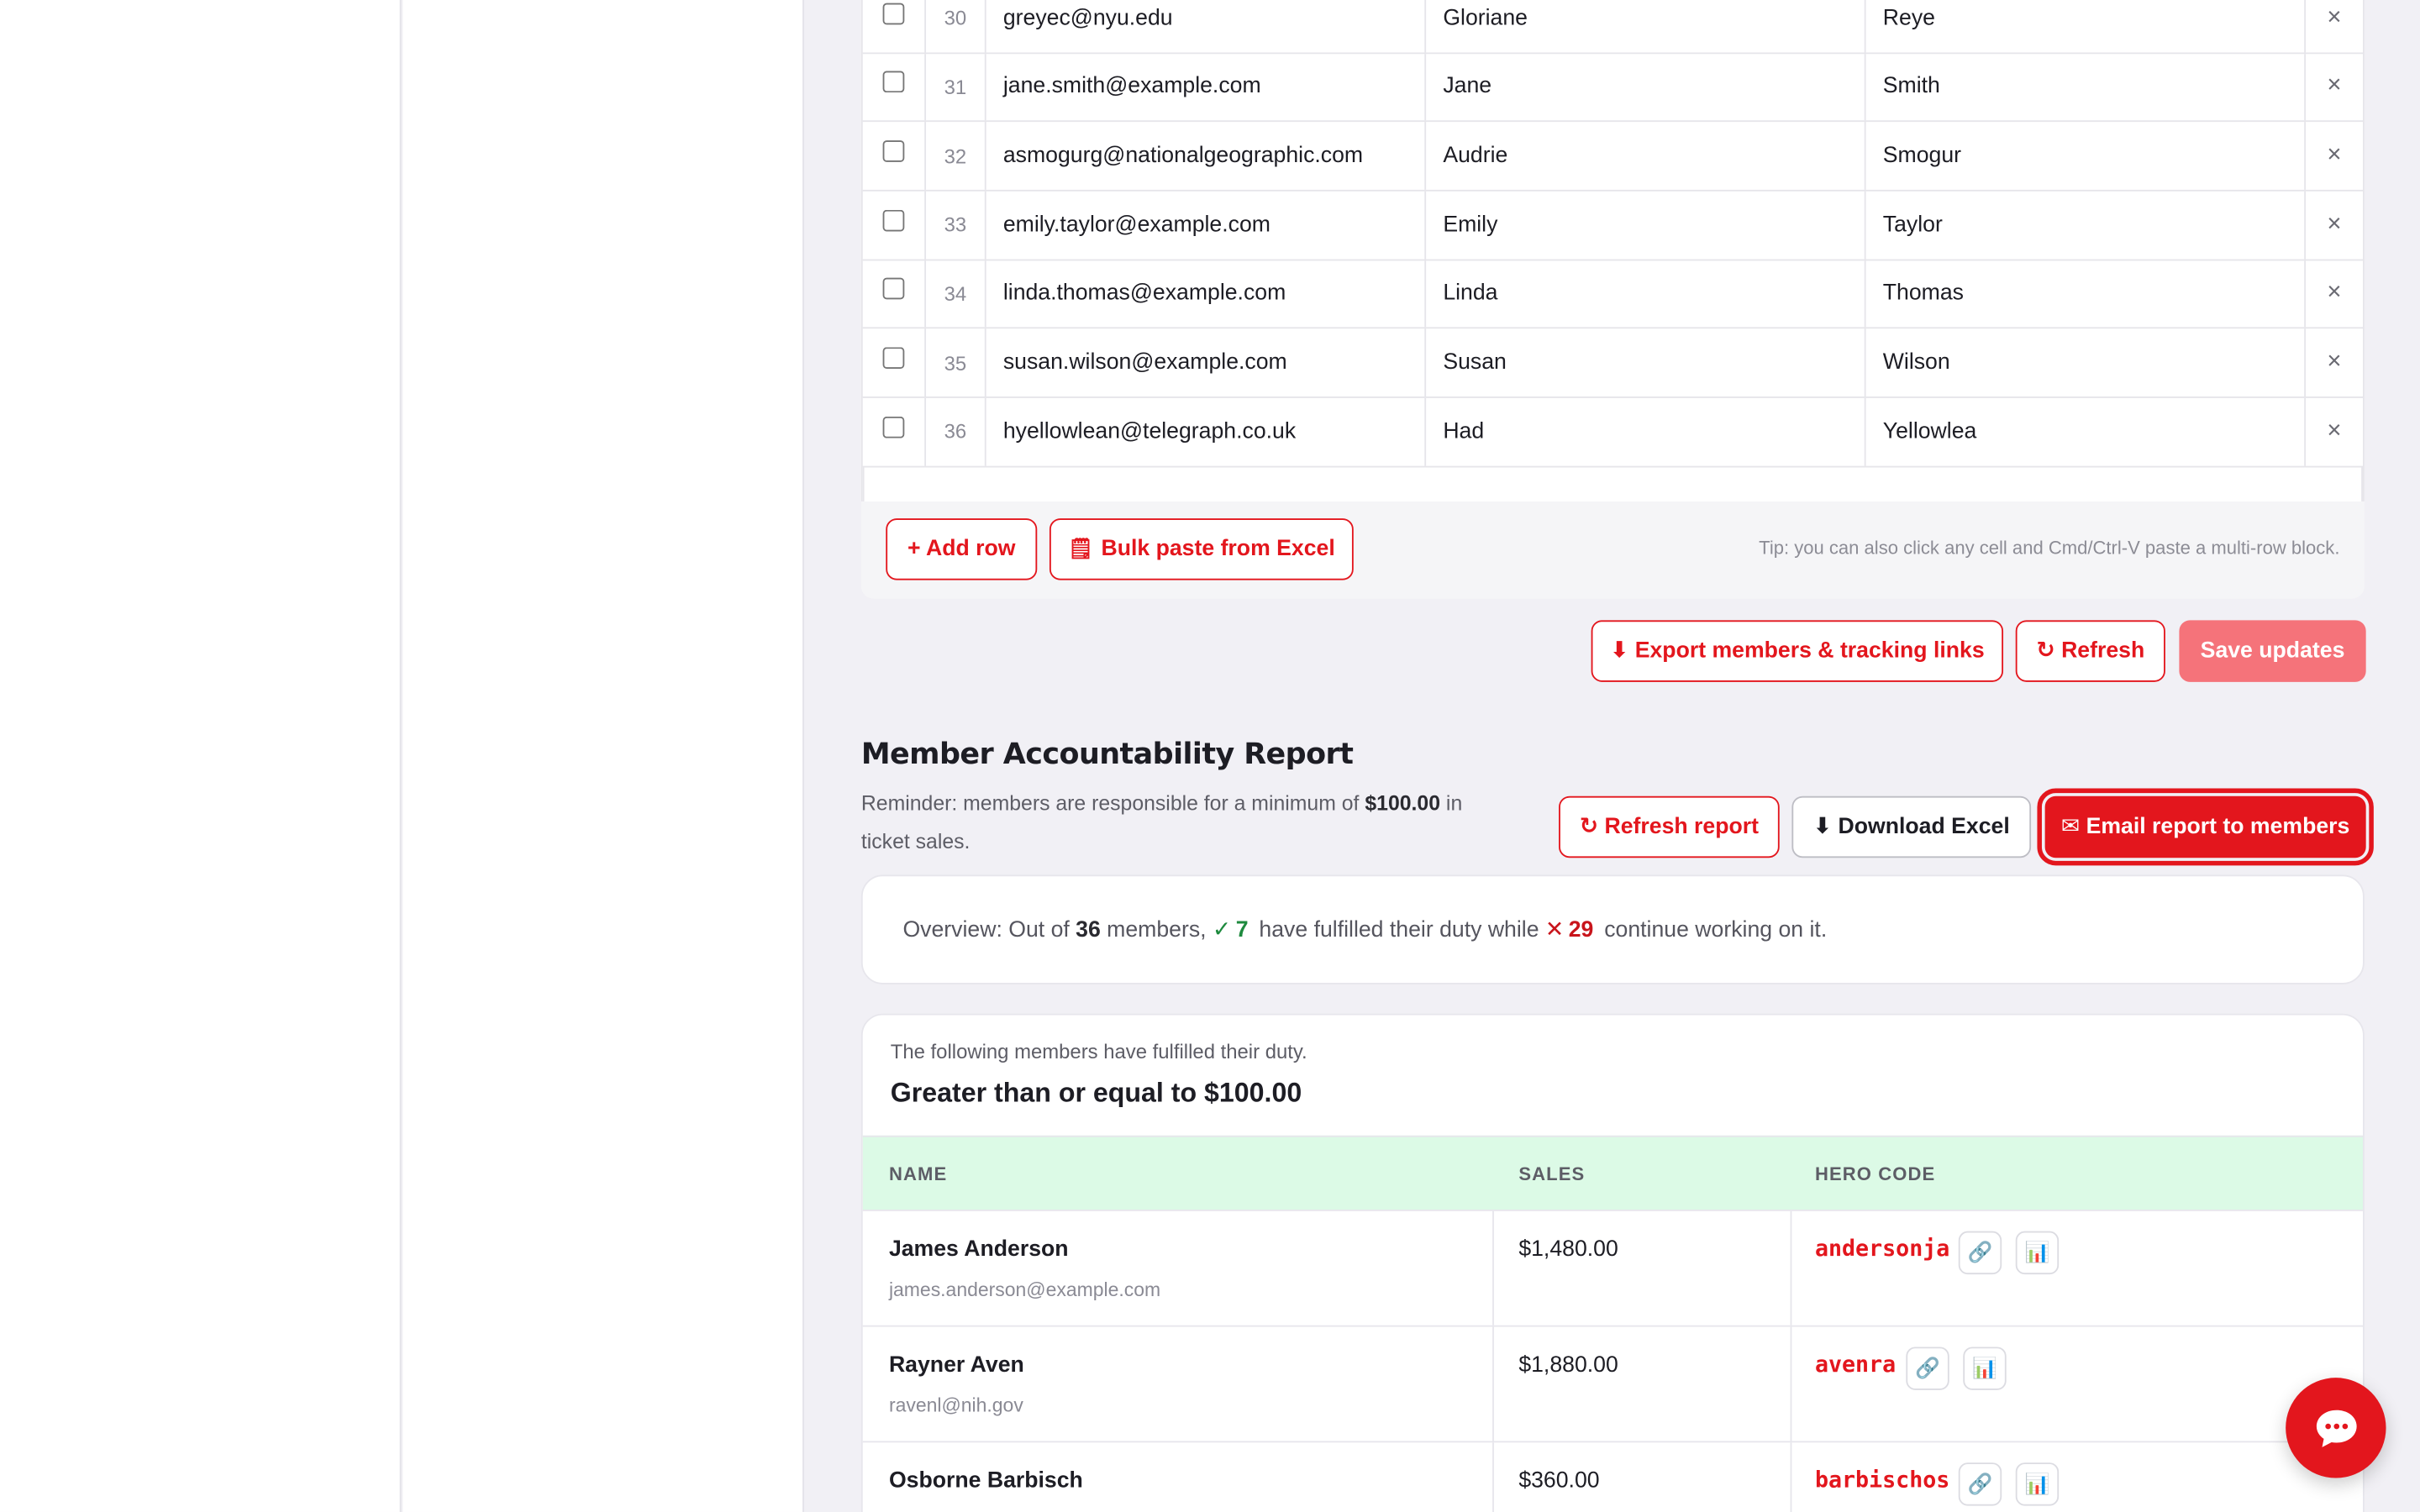 This screenshot has width=2420, height=1512. Describe the element at coordinates (1798, 651) in the screenshot. I see `export-members-button: ⬇ Export members & tracking links` at that location.